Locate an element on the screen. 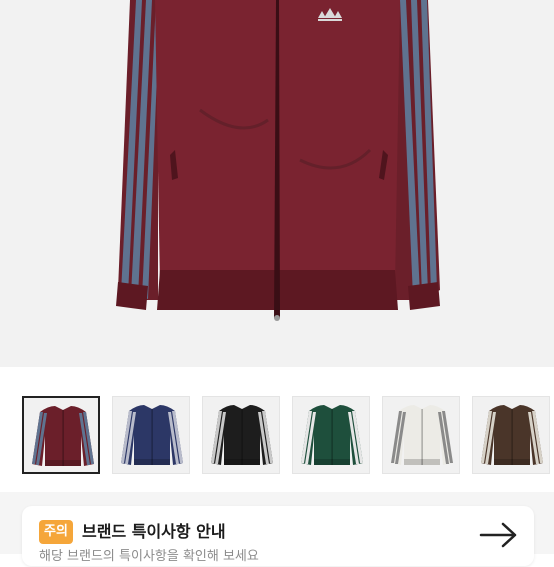 This screenshot has width=554, height=567. warning-badge: 주의 is located at coordinates (56, 532).